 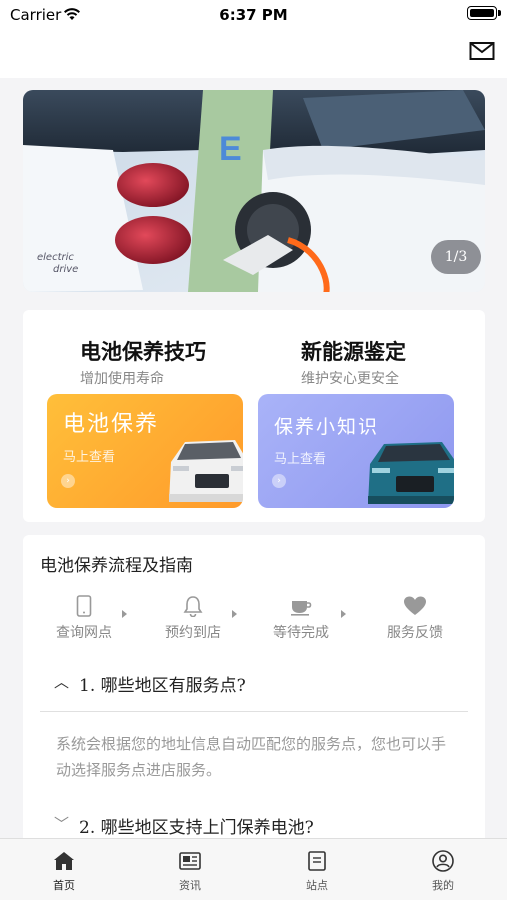 I want to click on station-icon, so click(x=317, y=861).